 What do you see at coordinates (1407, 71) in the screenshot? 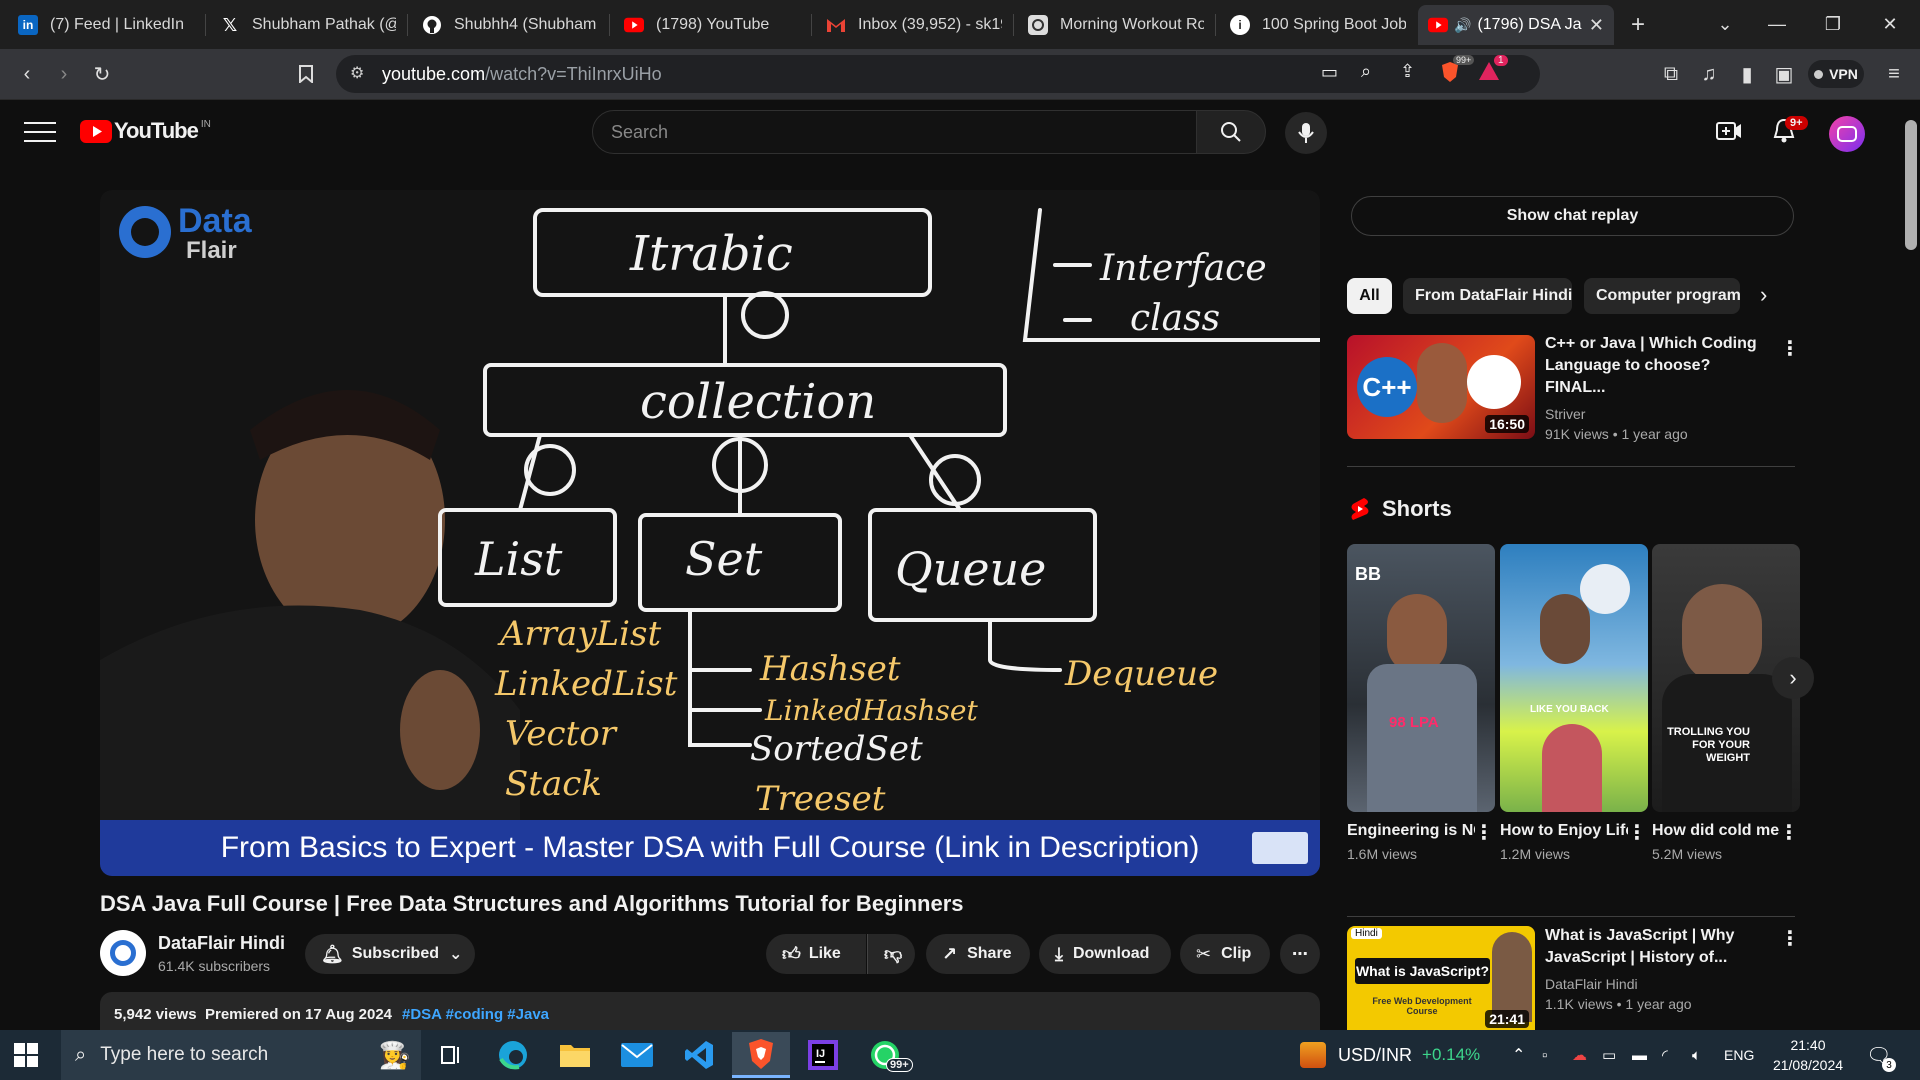
I see `share-page-icon: ⇪` at bounding box center [1407, 71].